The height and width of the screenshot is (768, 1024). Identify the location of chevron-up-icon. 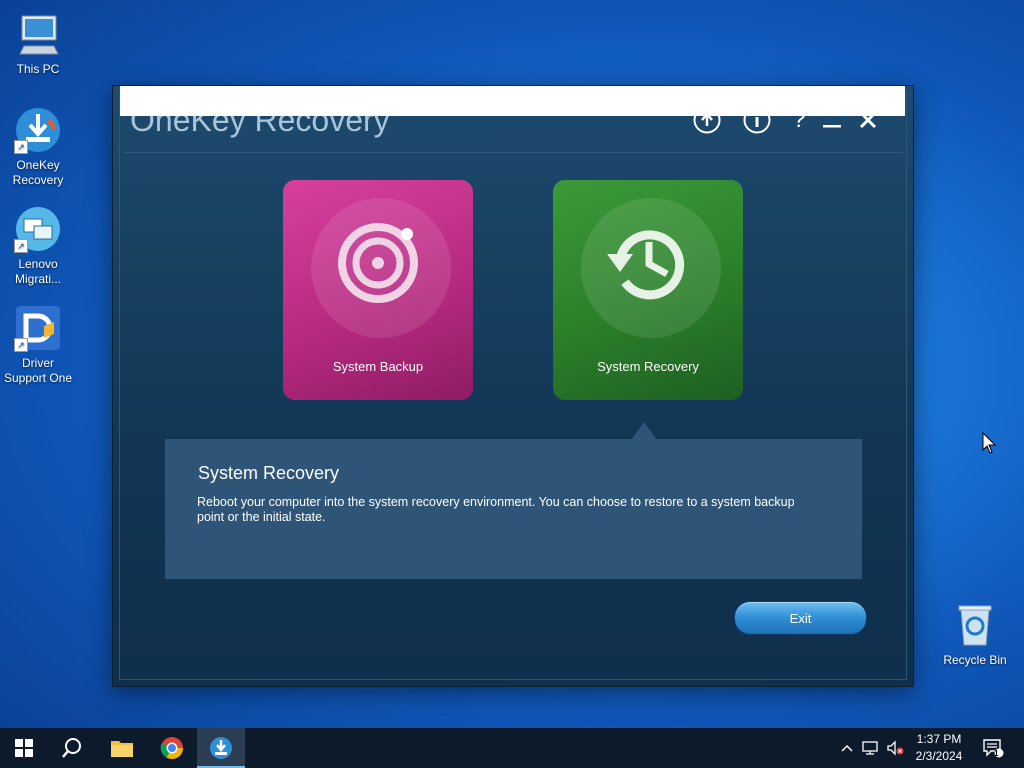
(847, 748).